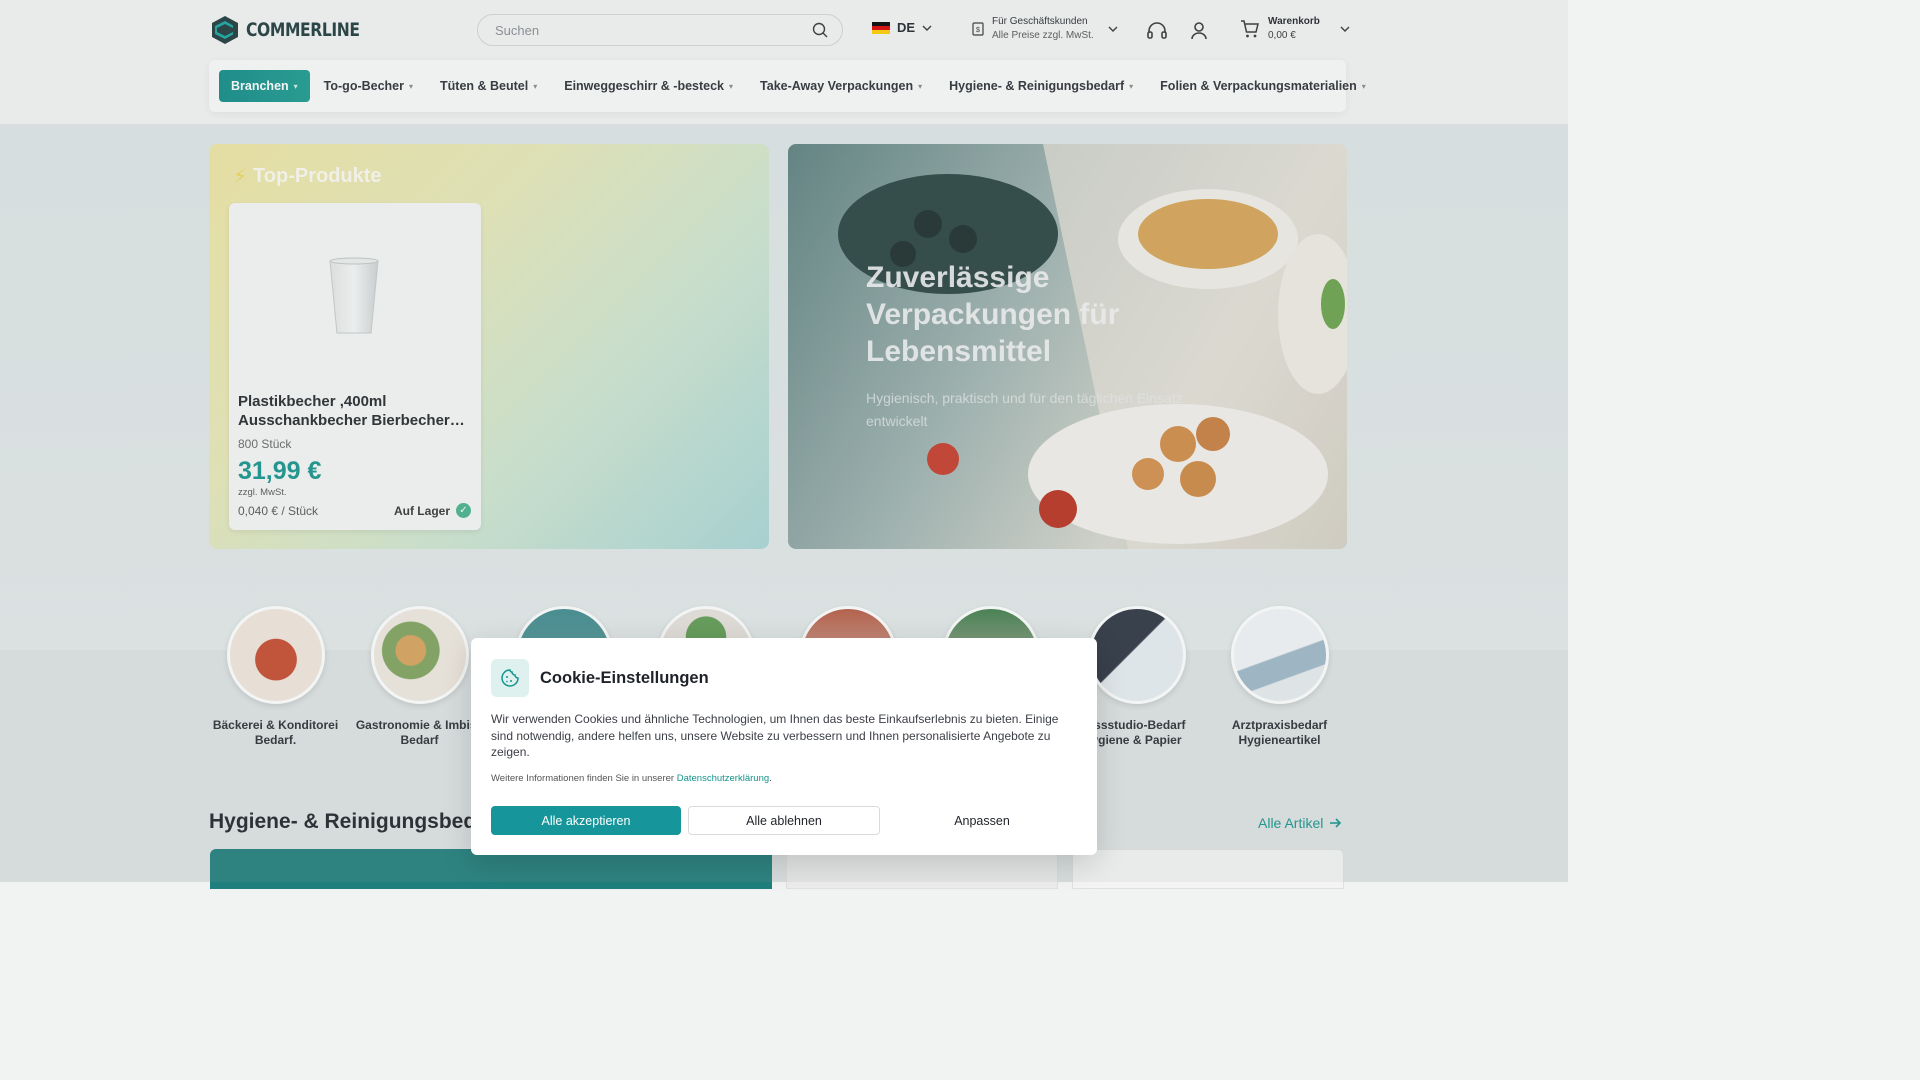 The width and height of the screenshot is (1920, 1080). Describe the element at coordinates (784, 820) in the screenshot. I see `reject-all-button: Alle ablehnen` at that location.